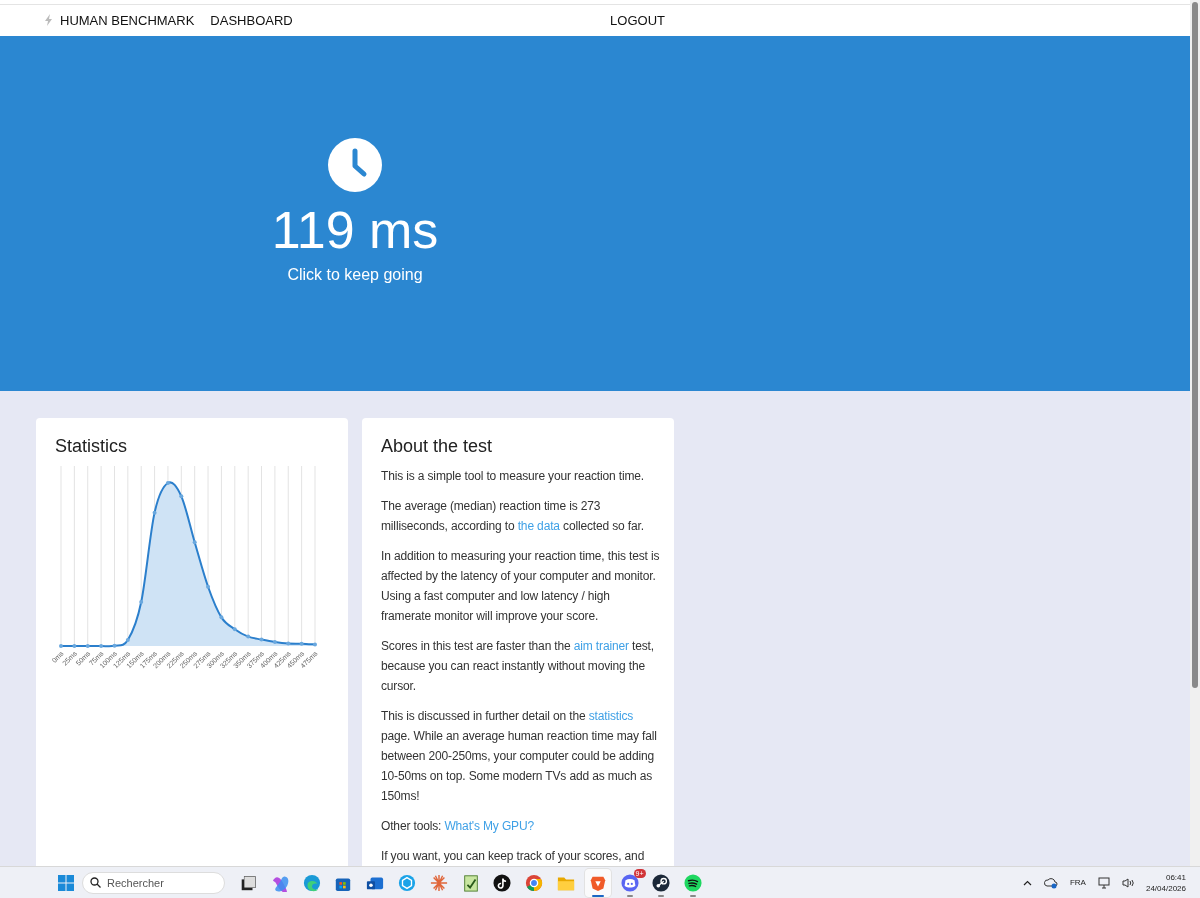 This screenshot has height=898, width=1200. Describe the element at coordinates (601, 646) in the screenshot. I see `text-link: aim trainer` at that location.